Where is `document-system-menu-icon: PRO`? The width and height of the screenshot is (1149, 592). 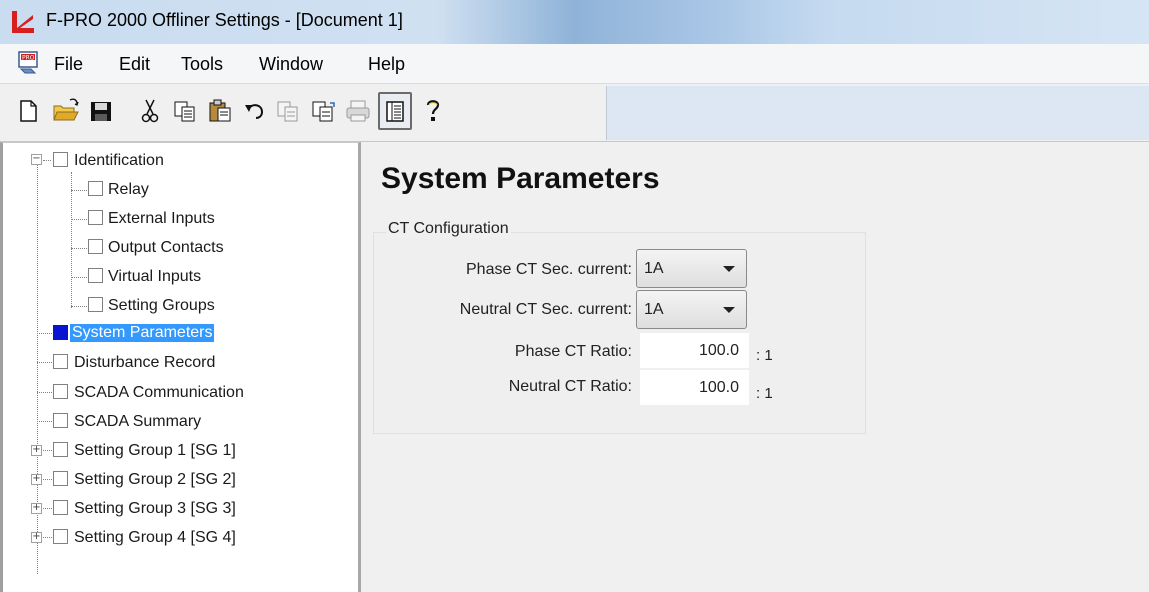
document-system-menu-icon: PRO is located at coordinates (30, 63).